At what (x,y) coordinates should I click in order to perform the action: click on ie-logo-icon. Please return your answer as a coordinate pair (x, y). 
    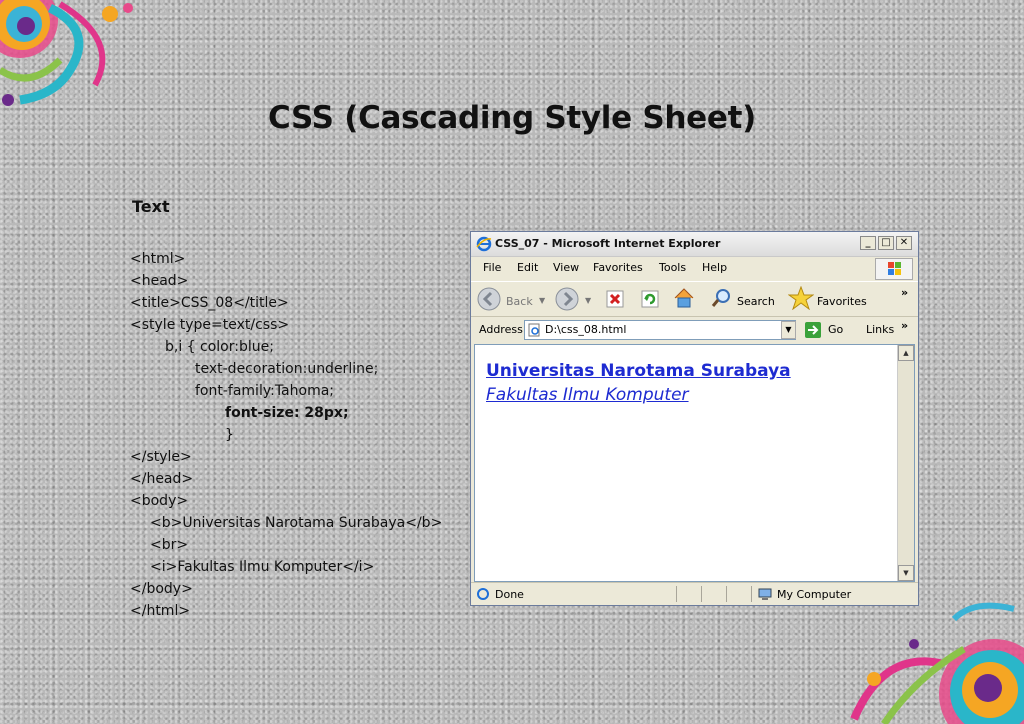
    Looking at the image, I should click on (484, 244).